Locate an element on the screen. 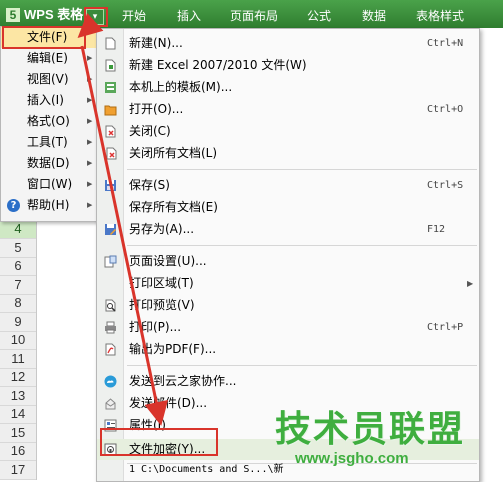  arrow-to-encrypt is located at coordinates (124, 235).